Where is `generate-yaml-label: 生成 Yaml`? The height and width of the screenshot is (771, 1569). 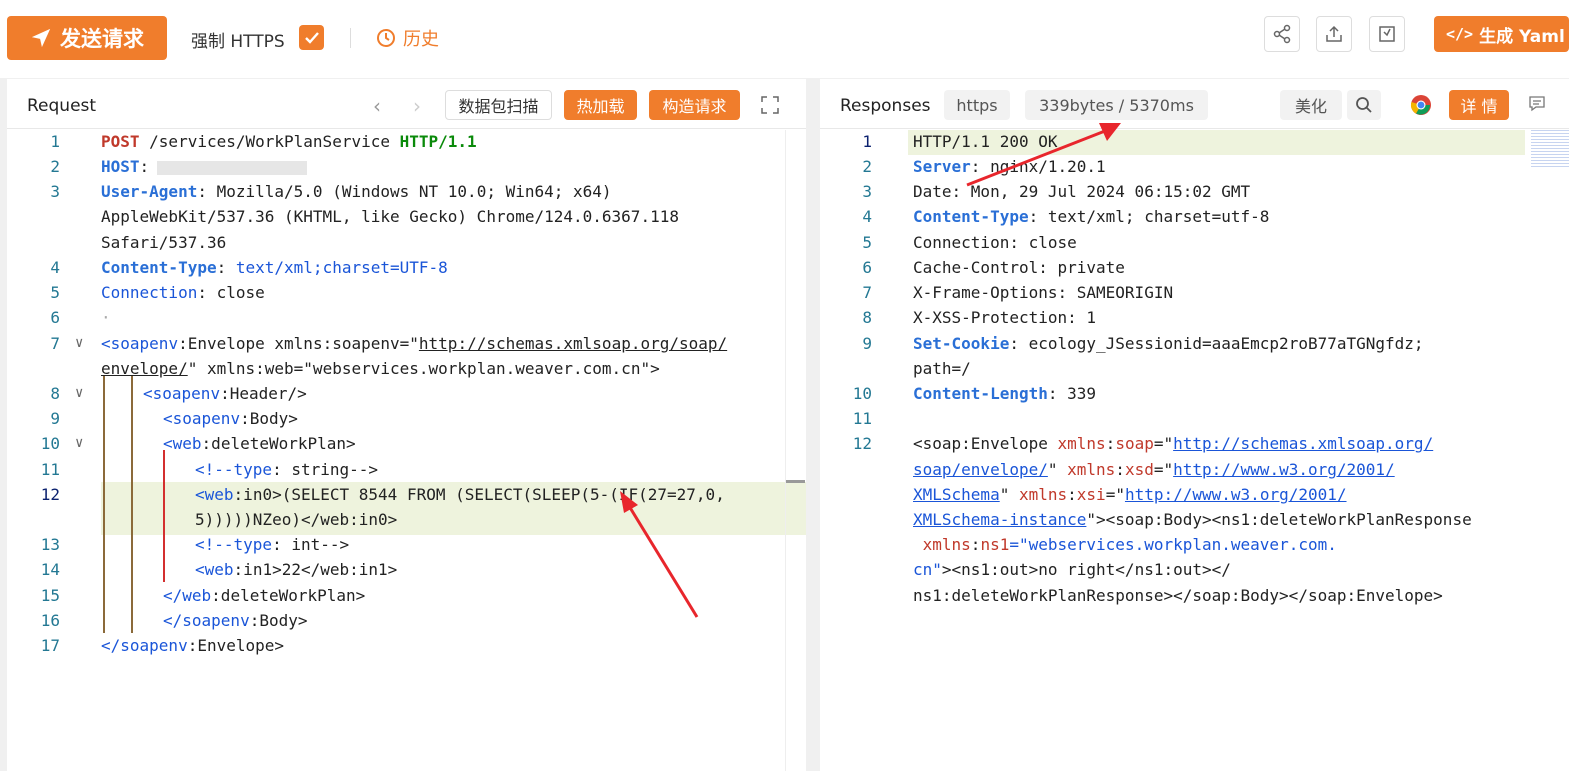
generate-yaml-label: 生成 Yaml is located at coordinates (1522, 36).